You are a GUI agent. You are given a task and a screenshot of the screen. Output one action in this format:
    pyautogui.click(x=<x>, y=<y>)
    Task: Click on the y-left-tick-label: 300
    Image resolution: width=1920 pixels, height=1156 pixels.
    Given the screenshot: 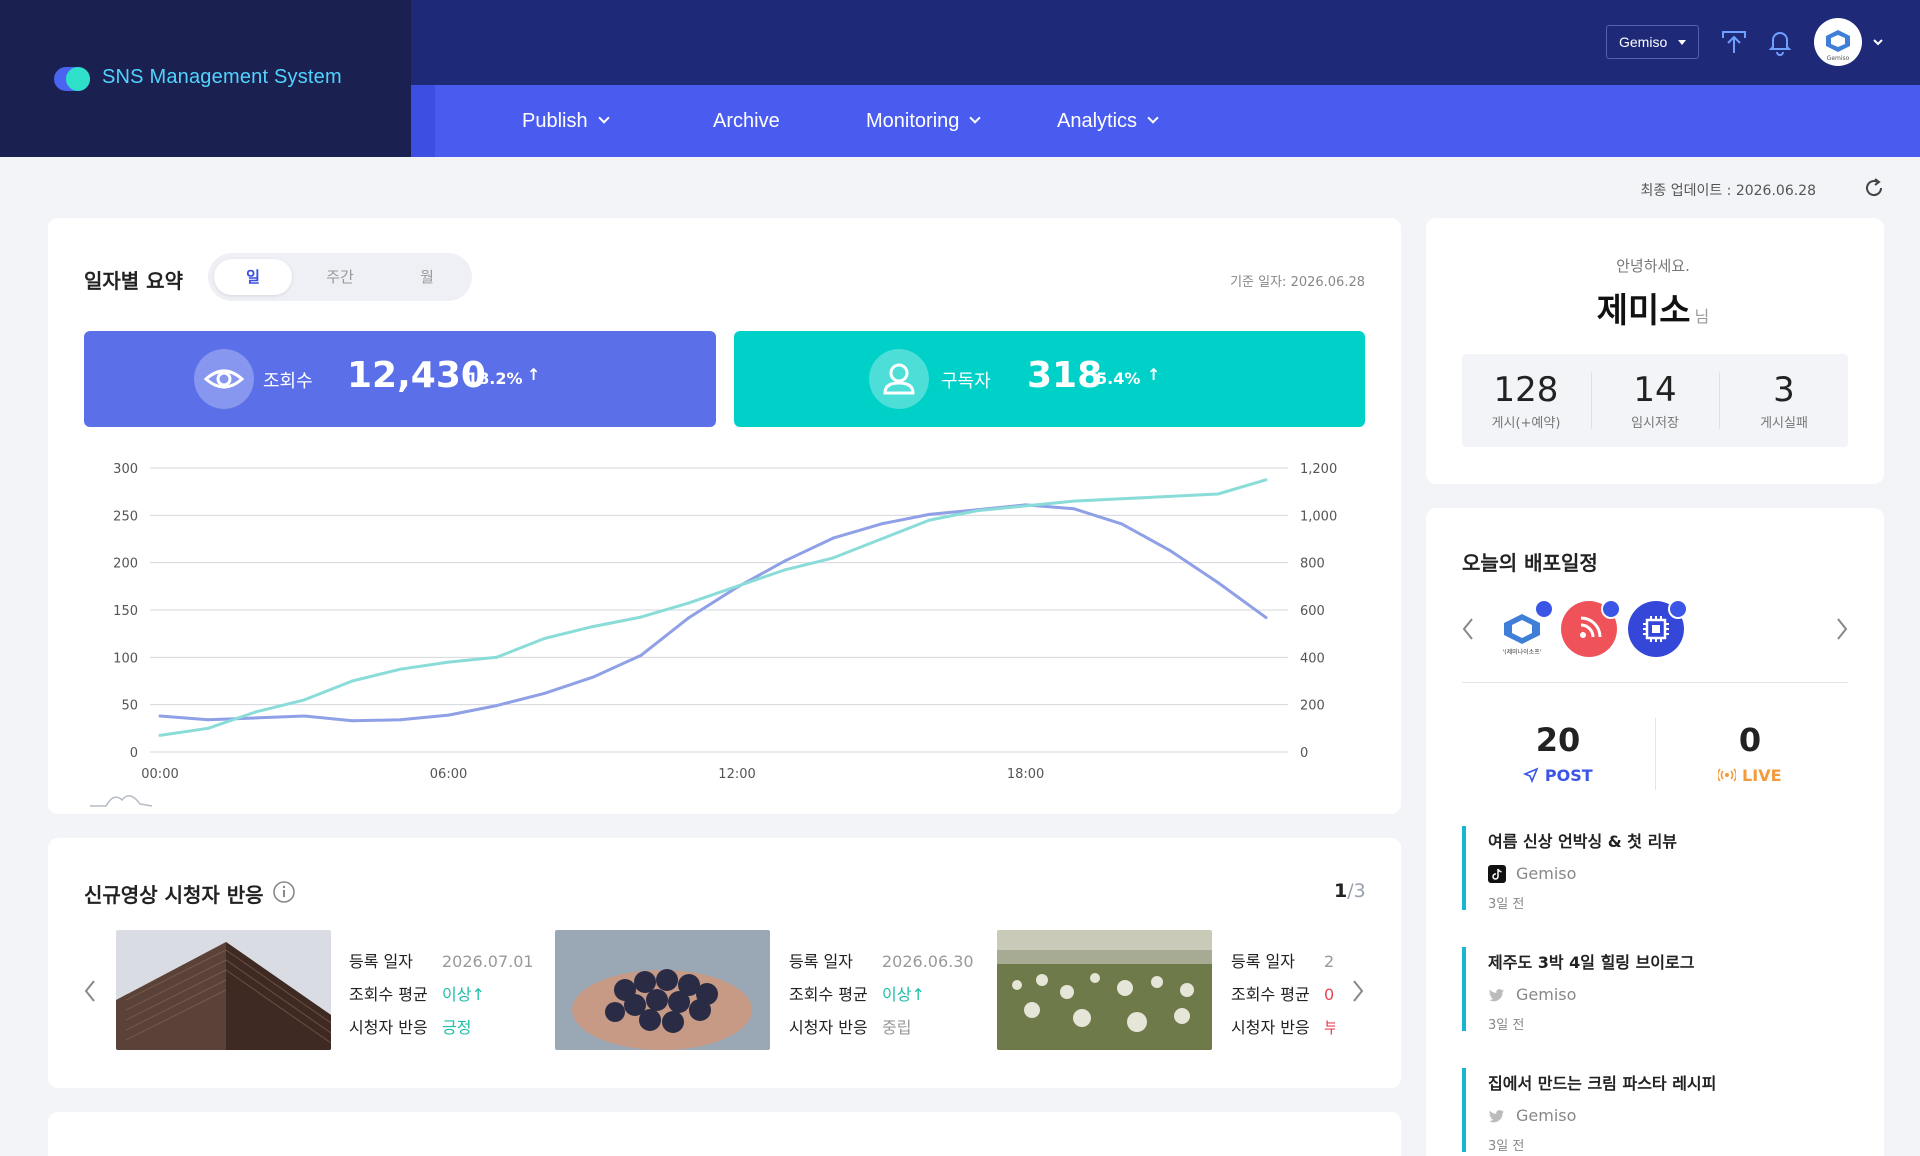 What is the action you would take?
    pyautogui.click(x=125, y=469)
    